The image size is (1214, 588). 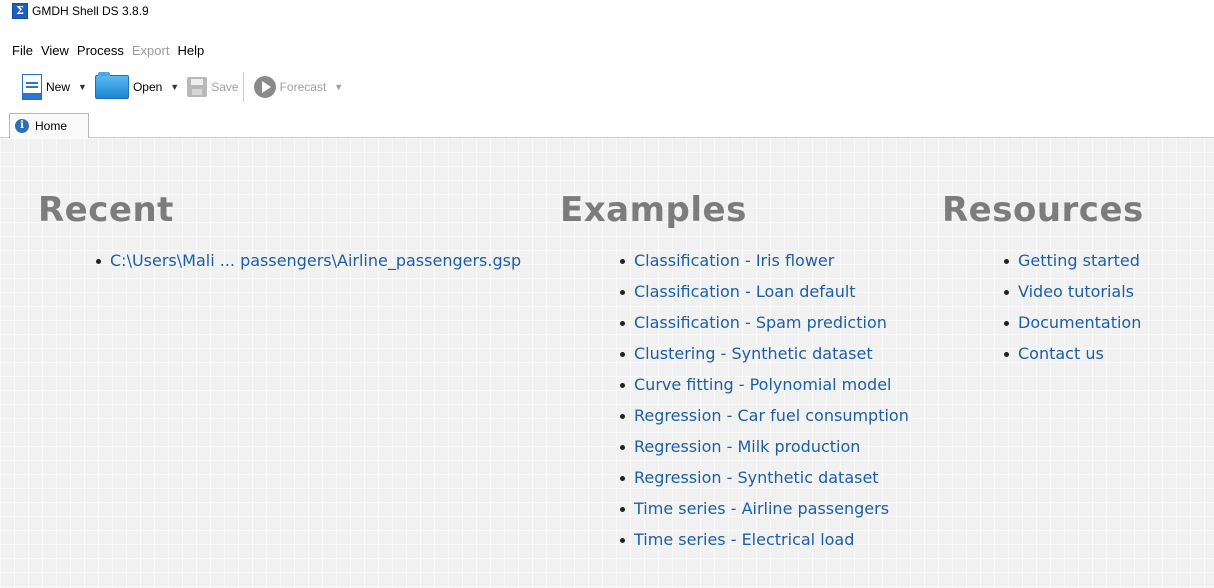 I want to click on save-button: Save, so click(x=213, y=87).